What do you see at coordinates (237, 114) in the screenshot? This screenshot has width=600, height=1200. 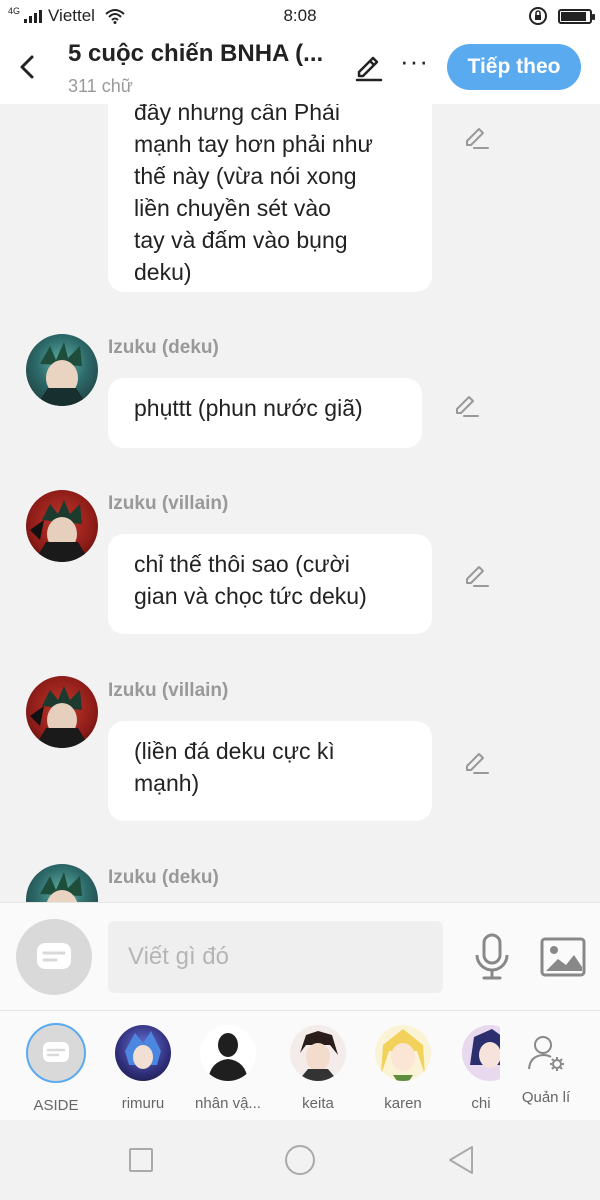 I see `message-line: đây nhưng cần Phải` at bounding box center [237, 114].